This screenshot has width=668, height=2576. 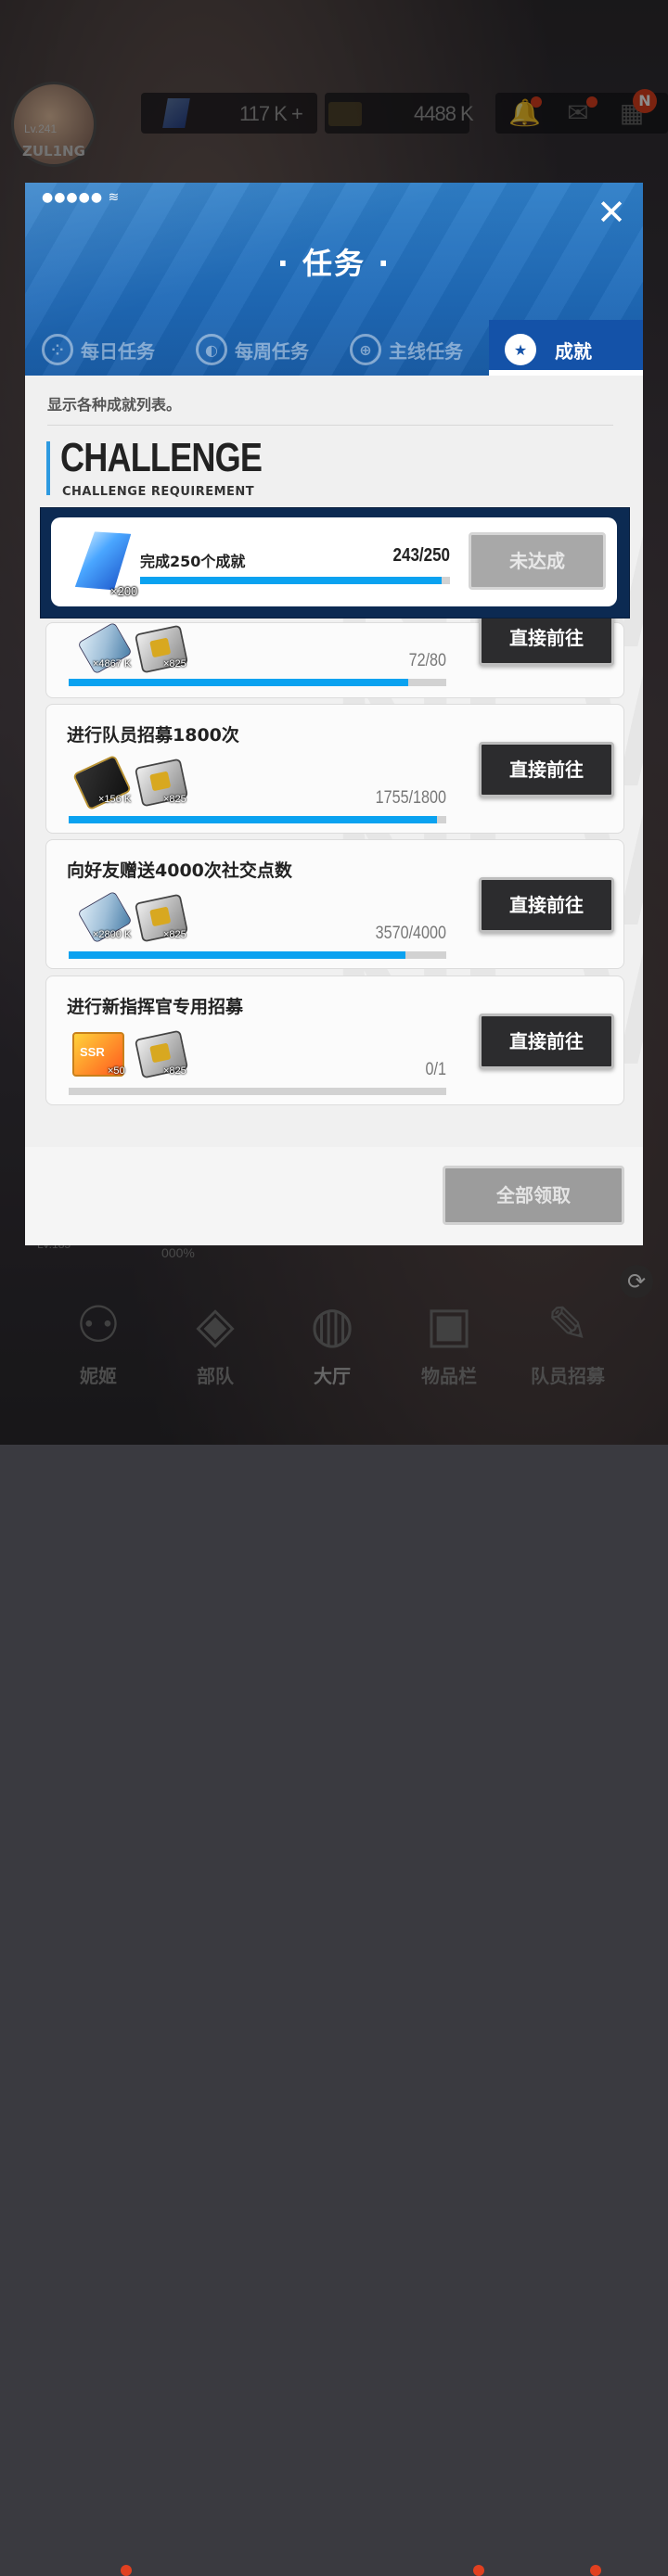 What do you see at coordinates (82, 197) in the screenshot?
I see `status-bar: ●●●●● ≋` at bounding box center [82, 197].